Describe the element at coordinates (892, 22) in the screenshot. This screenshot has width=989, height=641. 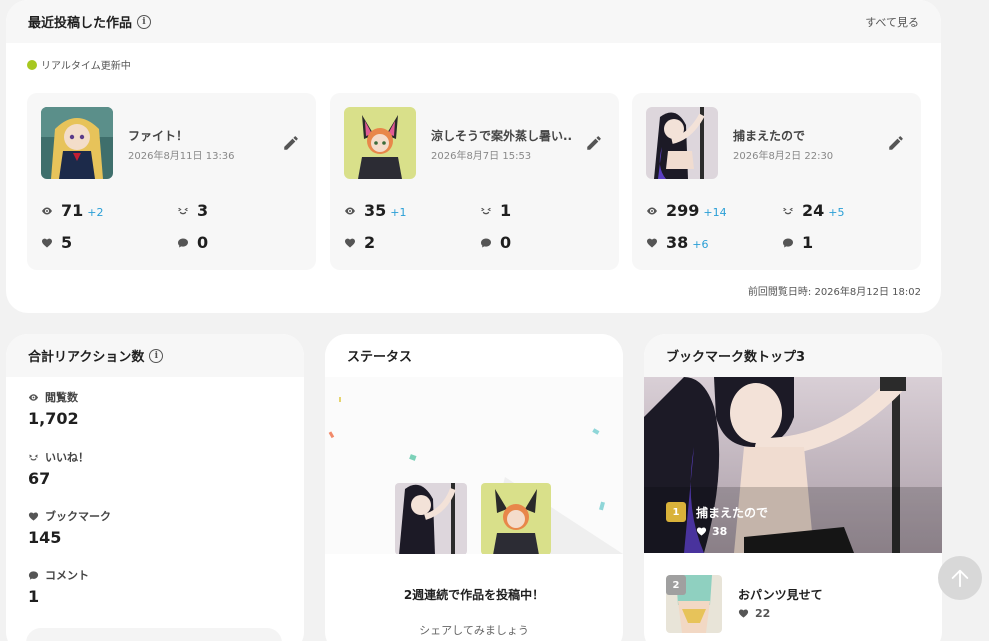
I see `see-all-link: すべて見る` at that location.